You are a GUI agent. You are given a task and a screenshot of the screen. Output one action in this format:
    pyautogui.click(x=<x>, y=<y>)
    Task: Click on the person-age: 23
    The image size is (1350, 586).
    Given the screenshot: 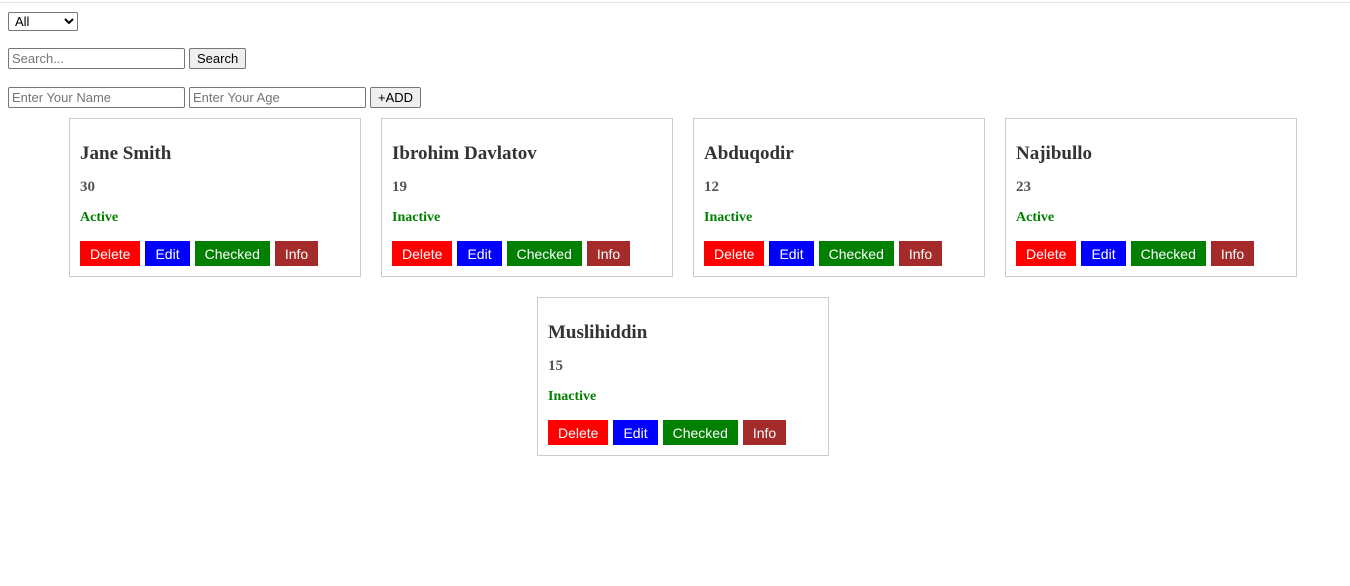 What is the action you would take?
    pyautogui.click(x=1023, y=187)
    